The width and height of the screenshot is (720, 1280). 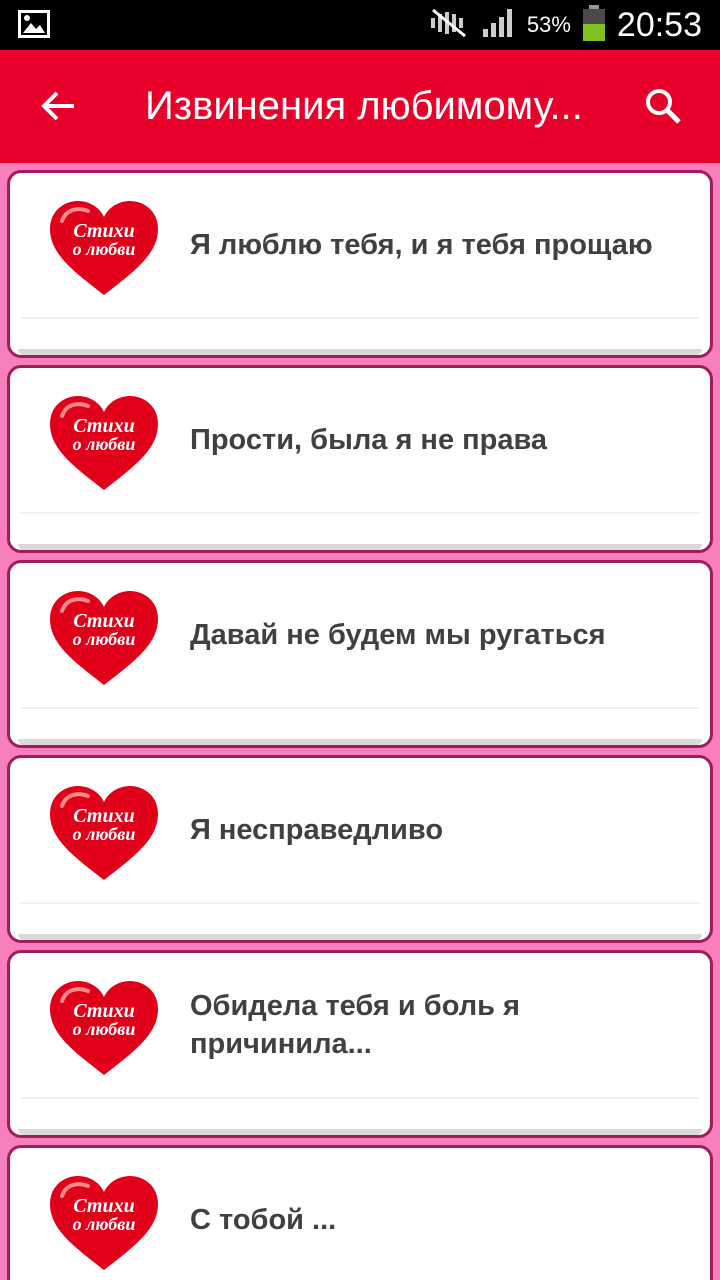 I want to click on arrow-left-icon, so click(x=57, y=106).